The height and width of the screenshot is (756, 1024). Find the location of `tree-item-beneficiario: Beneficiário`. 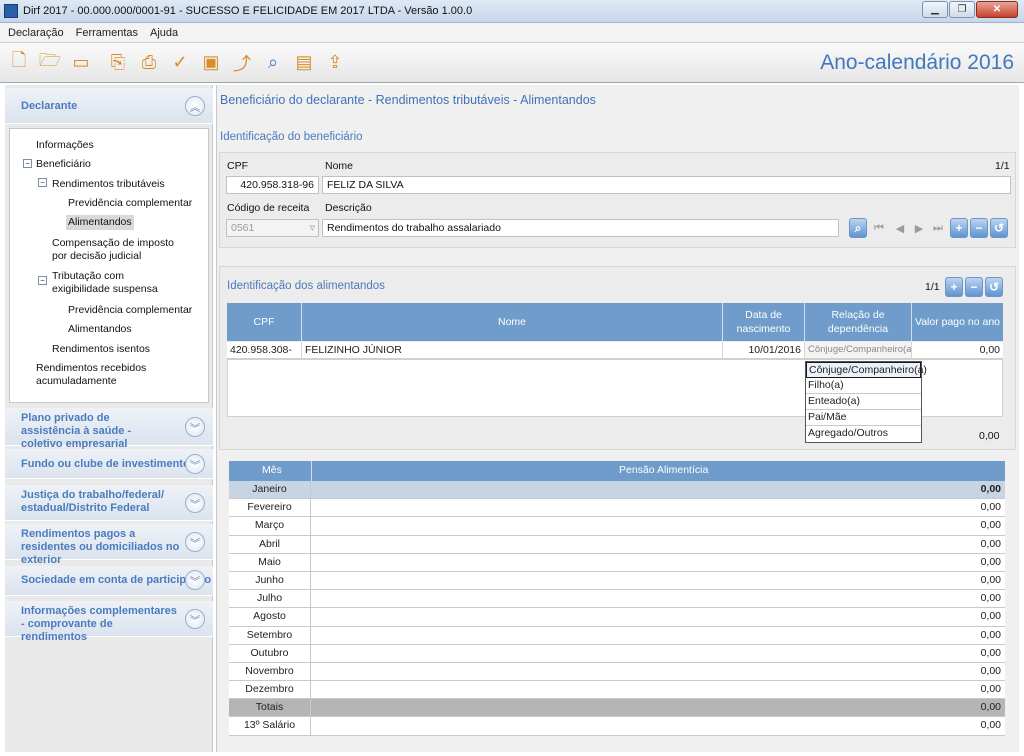

tree-item-beneficiario: Beneficiário is located at coordinates (63, 164).